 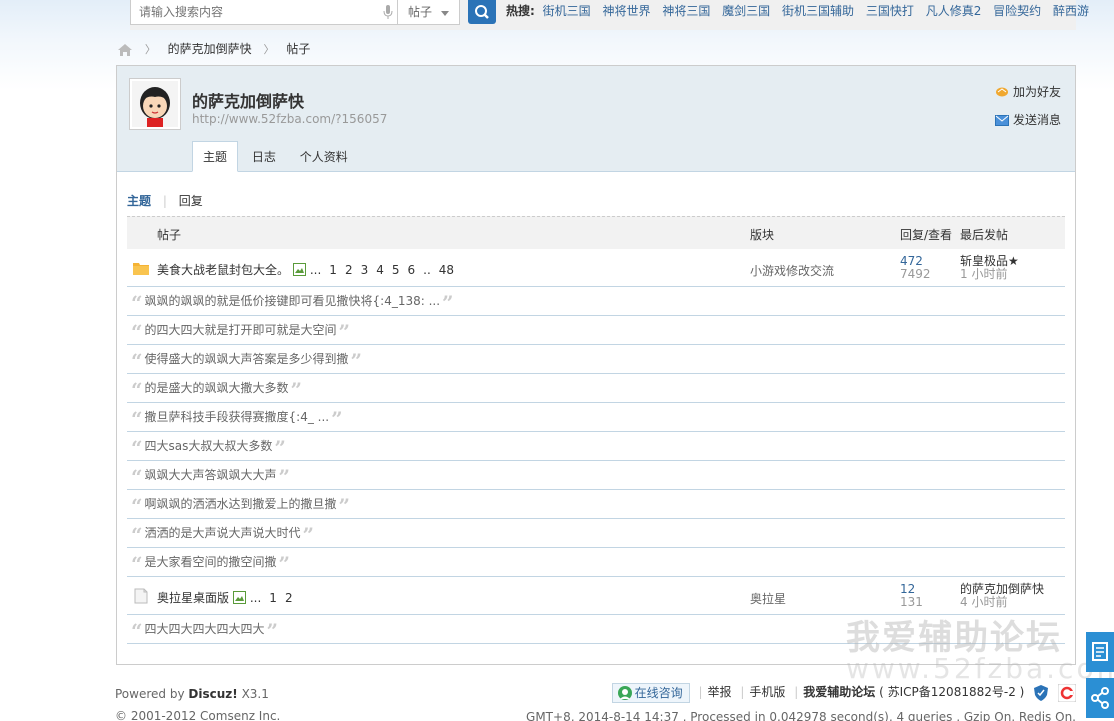 What do you see at coordinates (951, 692) in the screenshot?
I see `footer-icp: ( 苏ICP备12081882号-2 )` at bounding box center [951, 692].